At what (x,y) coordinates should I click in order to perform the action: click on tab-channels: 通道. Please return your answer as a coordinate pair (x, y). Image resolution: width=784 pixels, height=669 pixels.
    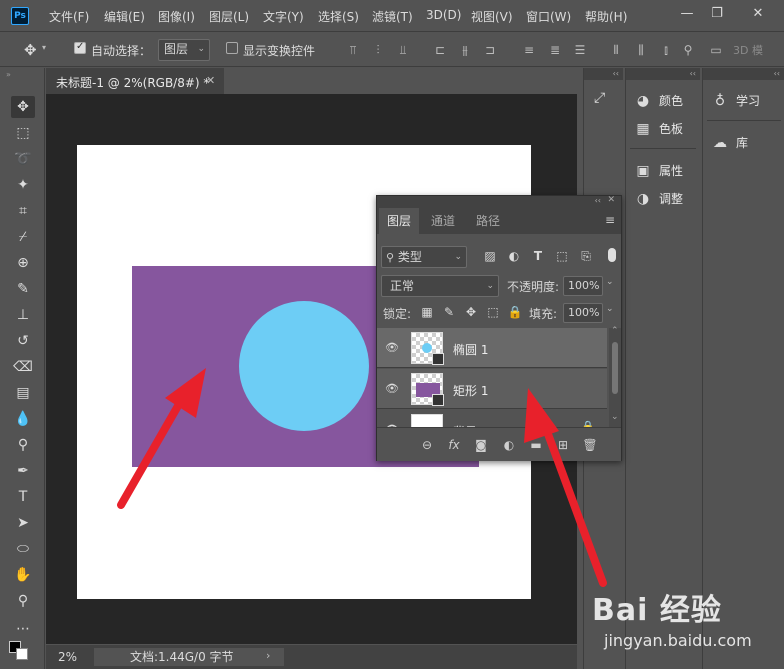
    Looking at the image, I should click on (443, 221).